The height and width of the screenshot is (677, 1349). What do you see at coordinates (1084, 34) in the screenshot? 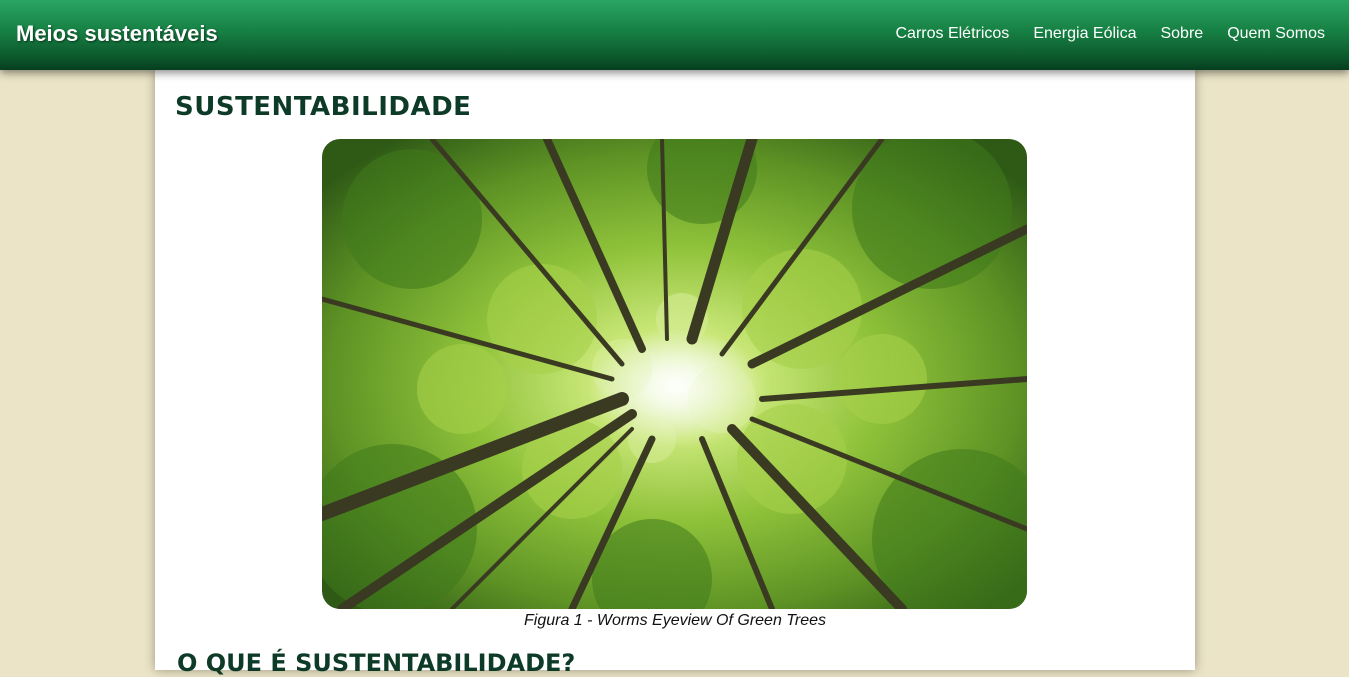
I see `nav-link-energia-eolica: Energia Eólica` at bounding box center [1084, 34].